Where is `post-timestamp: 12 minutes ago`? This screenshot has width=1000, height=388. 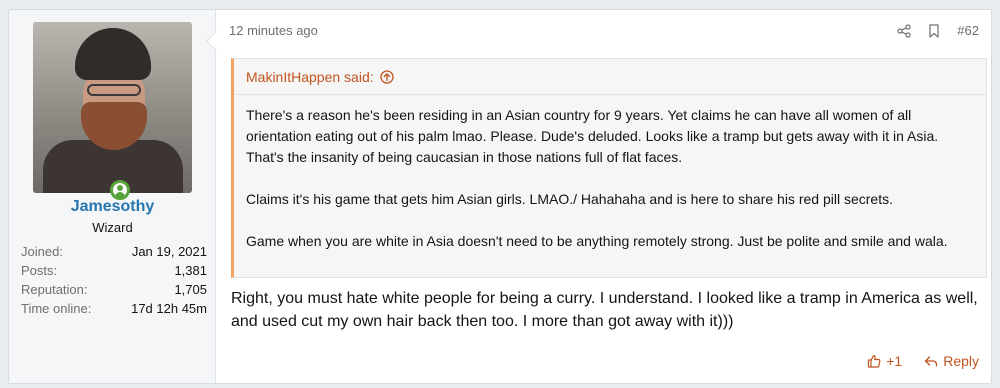
post-timestamp: 12 minutes ago is located at coordinates (273, 30).